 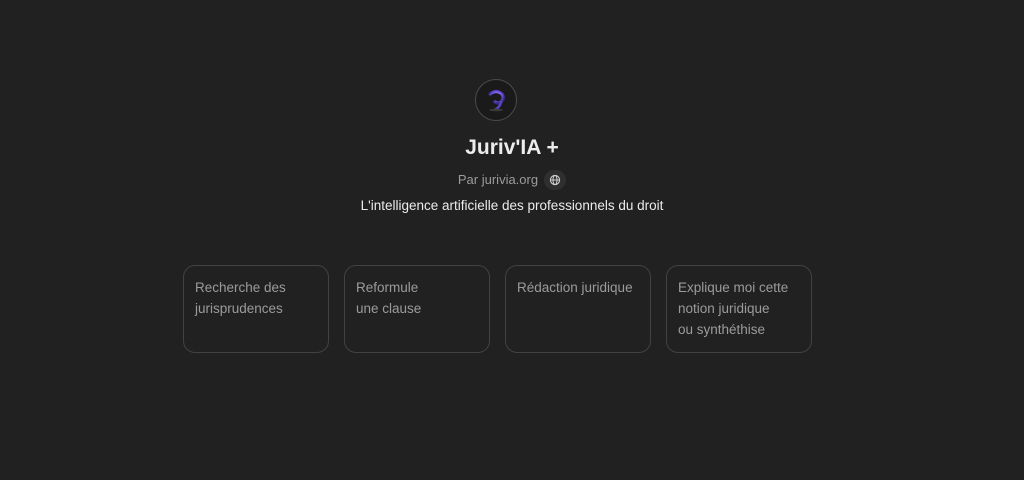 What do you see at coordinates (498, 179) in the screenshot?
I see `gpt-author: Par jurivia.org` at bounding box center [498, 179].